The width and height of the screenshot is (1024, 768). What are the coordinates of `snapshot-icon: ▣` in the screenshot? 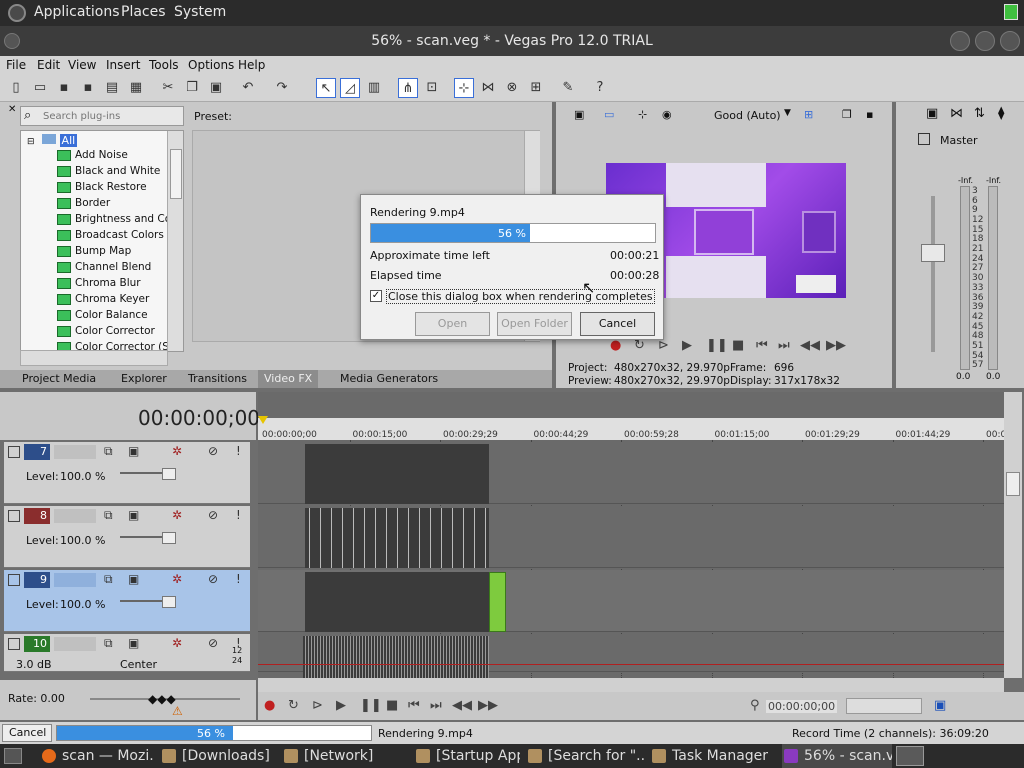 It's located at (940, 705).